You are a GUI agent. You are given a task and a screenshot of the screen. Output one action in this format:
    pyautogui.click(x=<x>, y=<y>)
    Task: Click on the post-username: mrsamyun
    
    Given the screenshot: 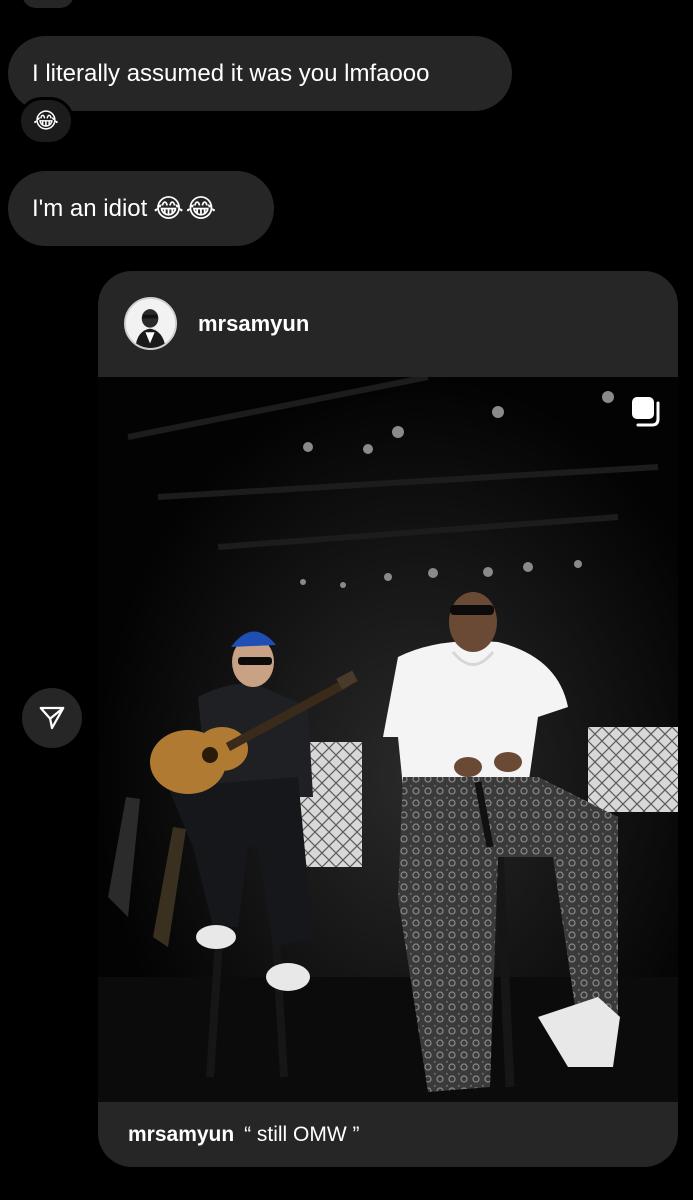 What is the action you would take?
    pyautogui.click(x=253, y=324)
    